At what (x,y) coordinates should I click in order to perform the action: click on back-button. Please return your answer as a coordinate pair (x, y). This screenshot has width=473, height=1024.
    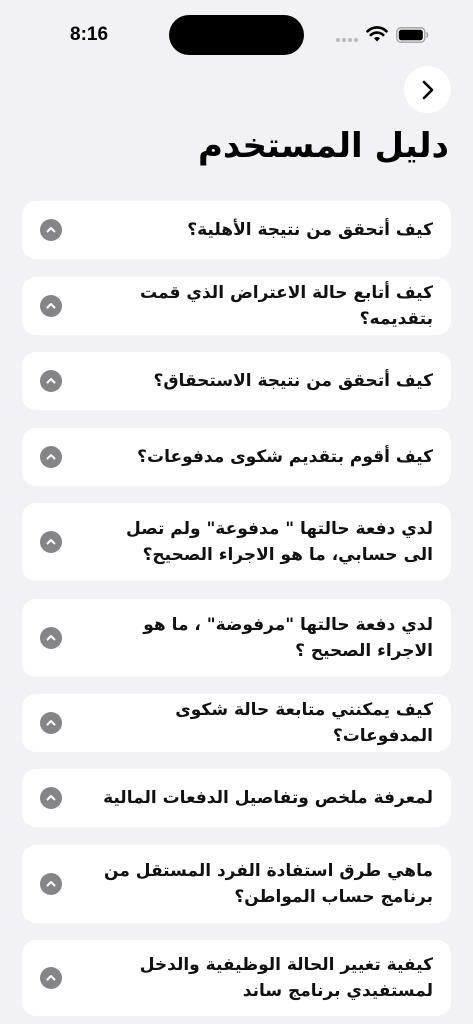
    Looking at the image, I should click on (427, 89).